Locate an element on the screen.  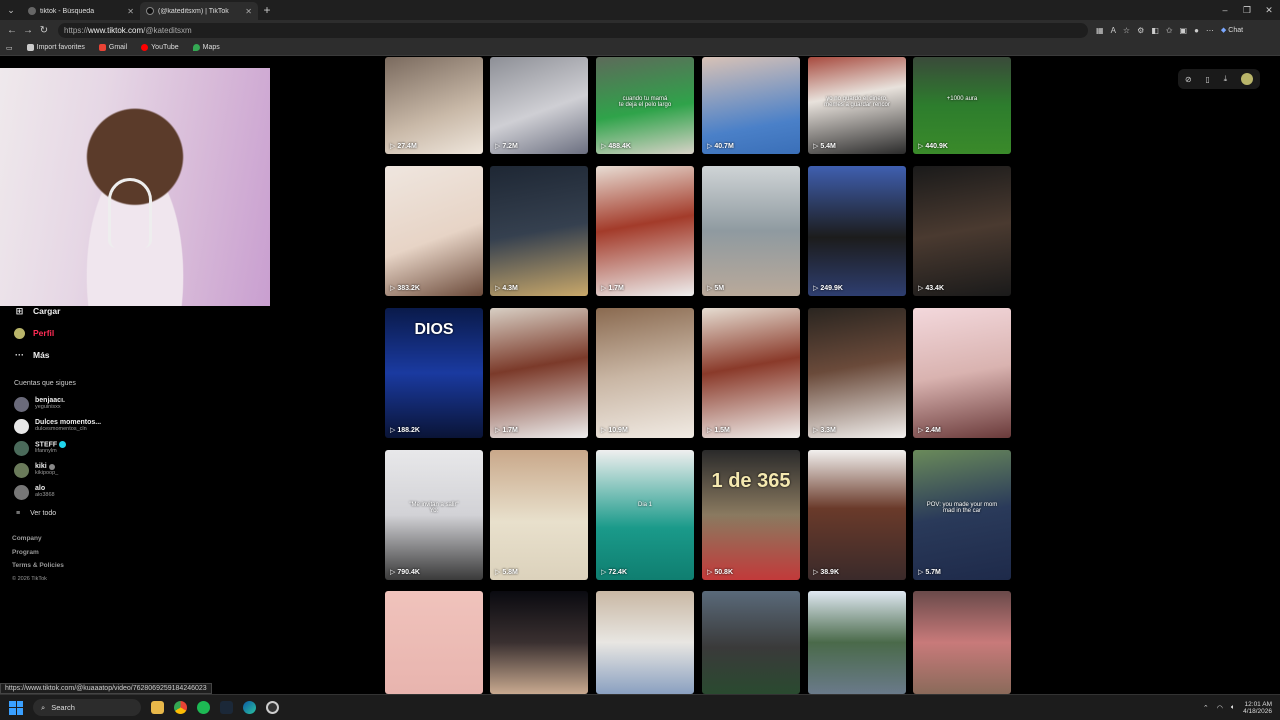
compass-icon: ⊘ is located at coordinates (1188, 79).